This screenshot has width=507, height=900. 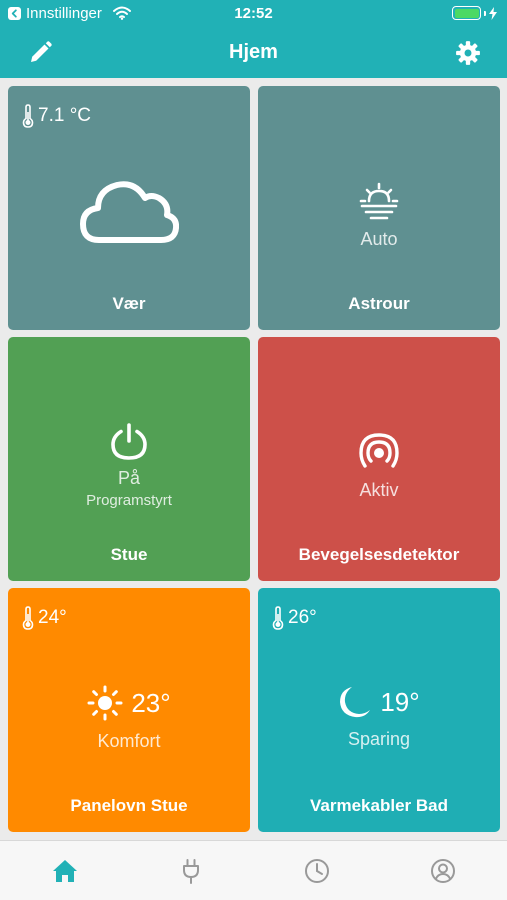 What do you see at coordinates (129, 444) in the screenshot?
I see `power-icon` at bounding box center [129, 444].